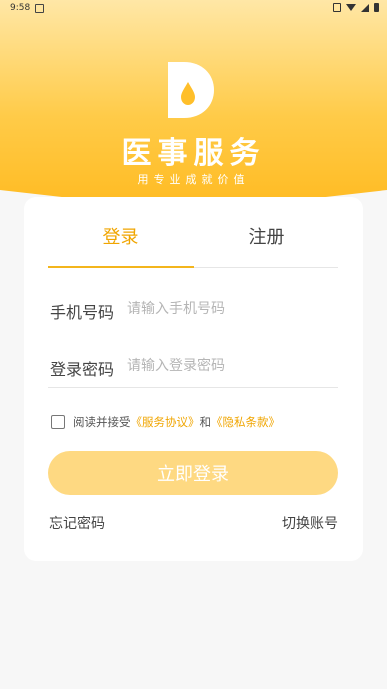  What do you see at coordinates (82, 369) in the screenshot?
I see `password-label: 登录密码` at bounding box center [82, 369].